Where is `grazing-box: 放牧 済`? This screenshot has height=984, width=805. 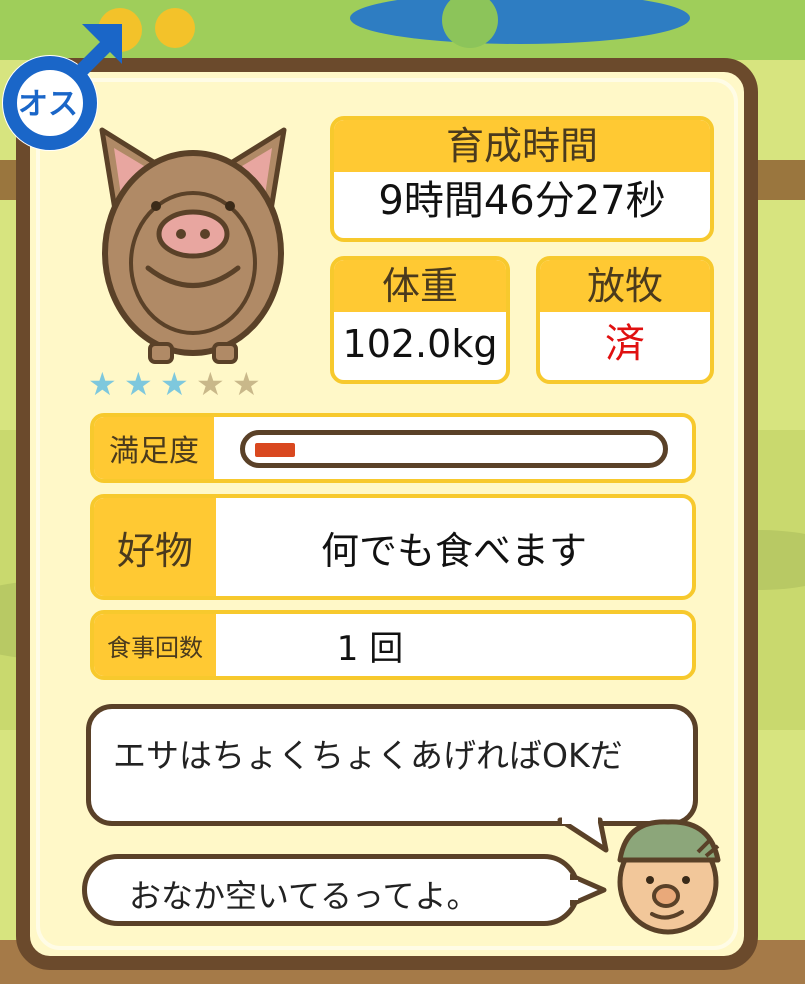 grazing-box: 放牧 済 is located at coordinates (625, 320).